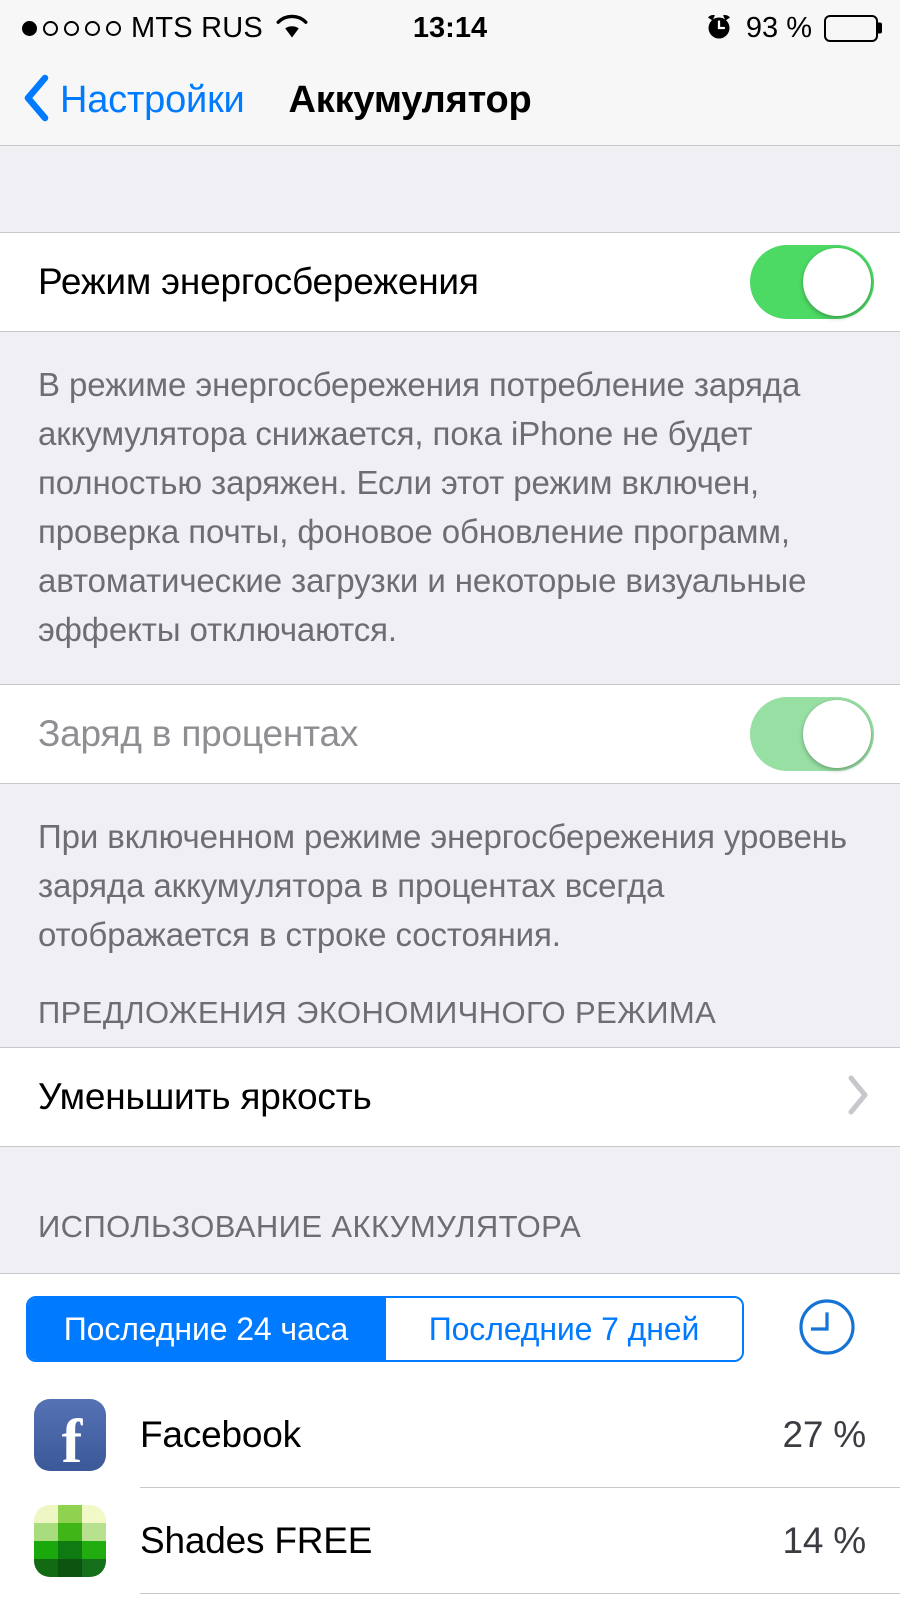  What do you see at coordinates (778, 27) in the screenshot?
I see `battery-percent-label: 93 %` at bounding box center [778, 27].